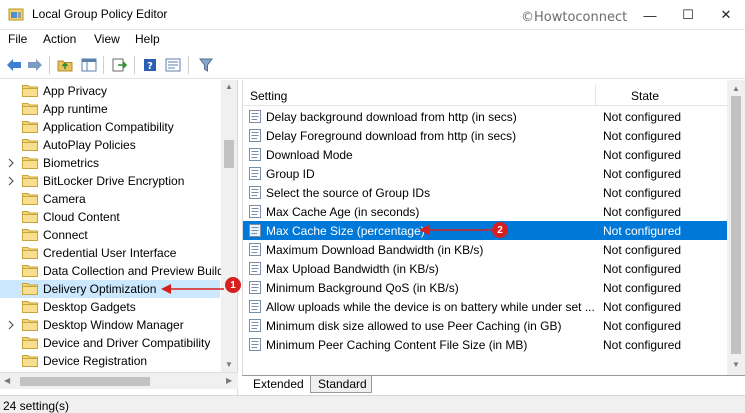 The image size is (745, 413). Describe the element at coordinates (107, 39) in the screenshot. I see `menu-view: View` at that location.